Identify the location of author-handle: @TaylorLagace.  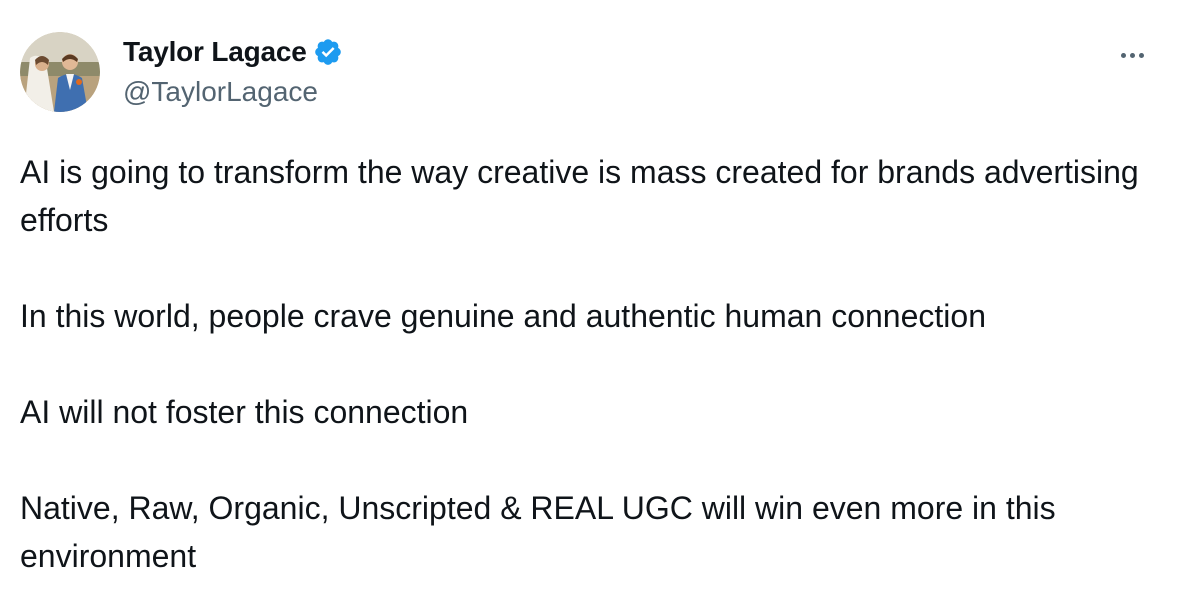
(233, 92).